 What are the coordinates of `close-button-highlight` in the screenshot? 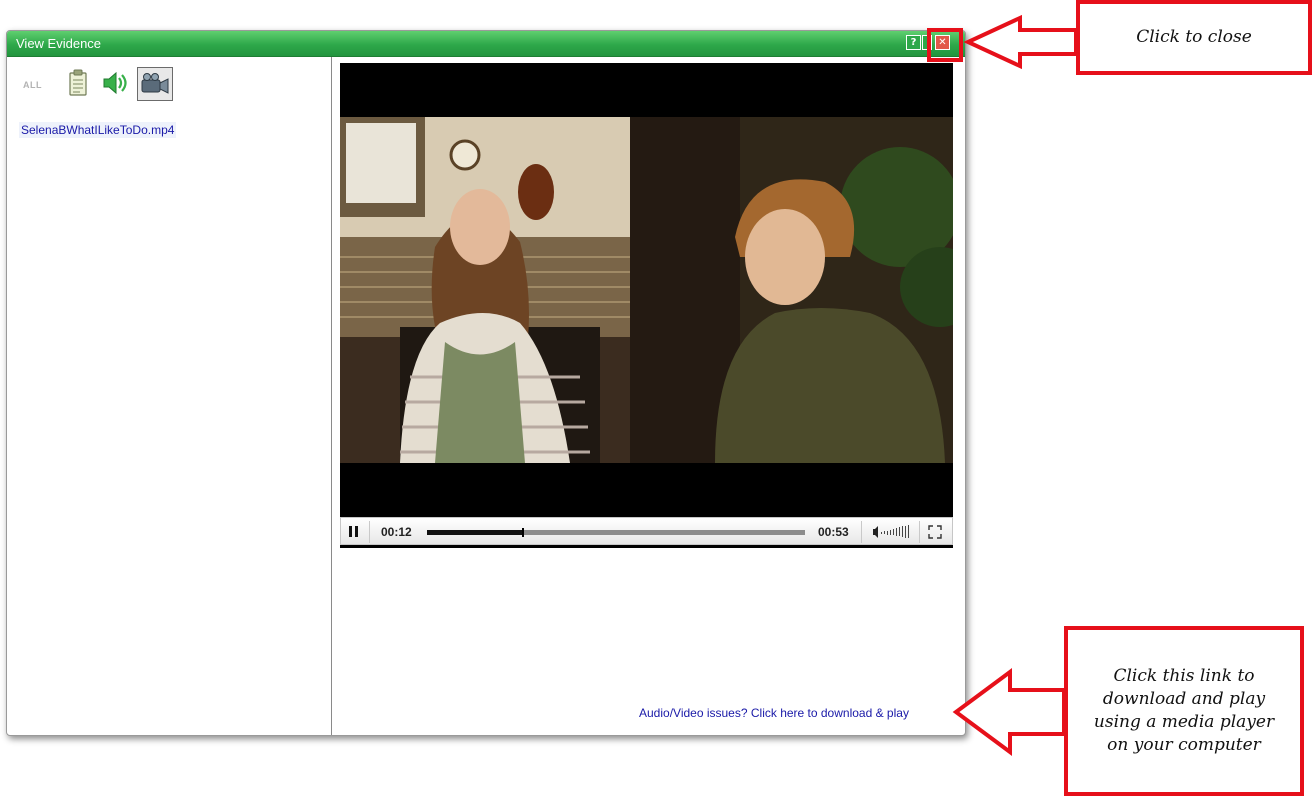 It's located at (945, 45).